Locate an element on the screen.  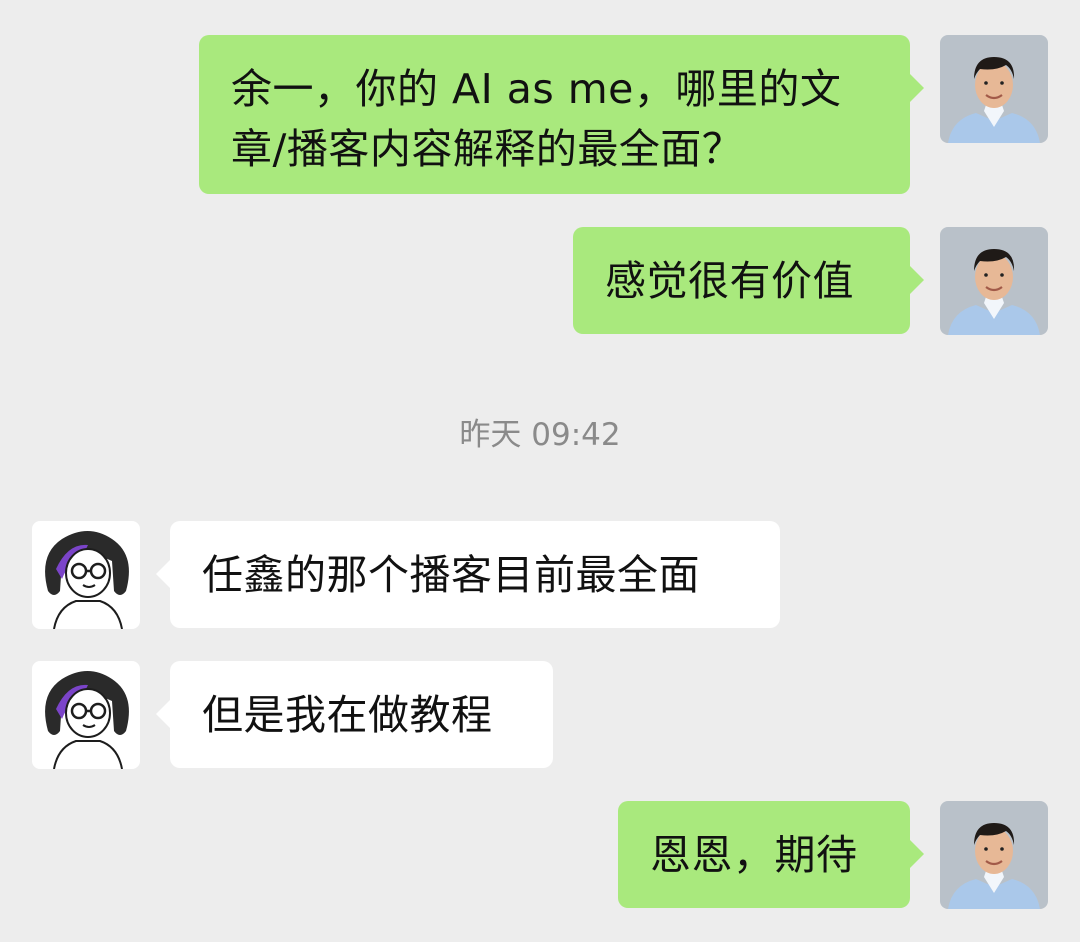
message-bubble-sent: 余一，你的 AI as me，哪里的文 章/播客内容解释的最全面？ is located at coordinates (561, 114).